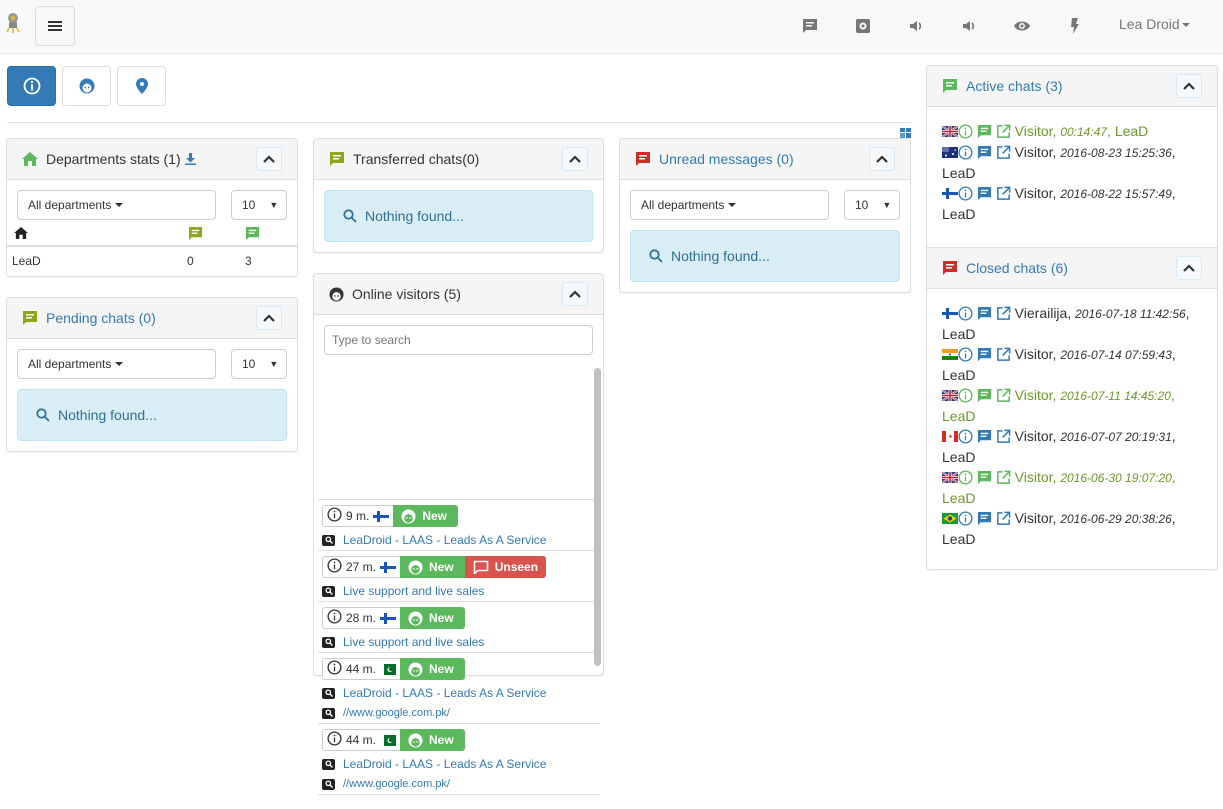  What do you see at coordinates (1075, 26) in the screenshot?
I see `bolt-icon` at bounding box center [1075, 26].